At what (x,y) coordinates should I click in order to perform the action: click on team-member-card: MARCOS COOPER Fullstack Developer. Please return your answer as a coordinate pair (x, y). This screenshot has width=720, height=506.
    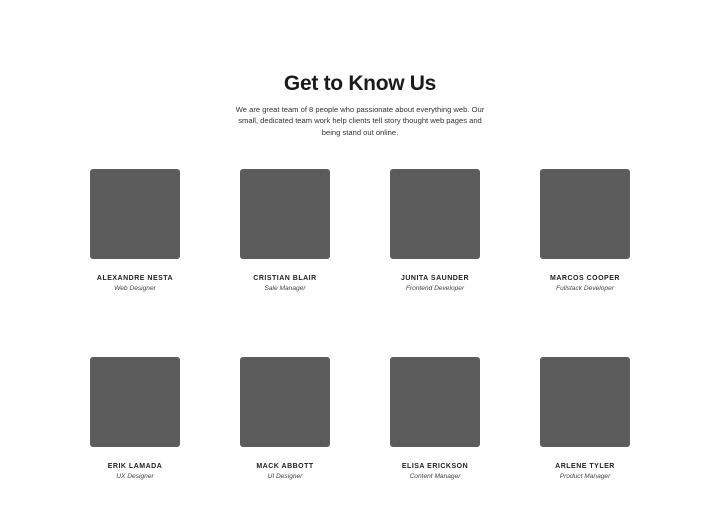
    Looking at the image, I should click on (585, 231).